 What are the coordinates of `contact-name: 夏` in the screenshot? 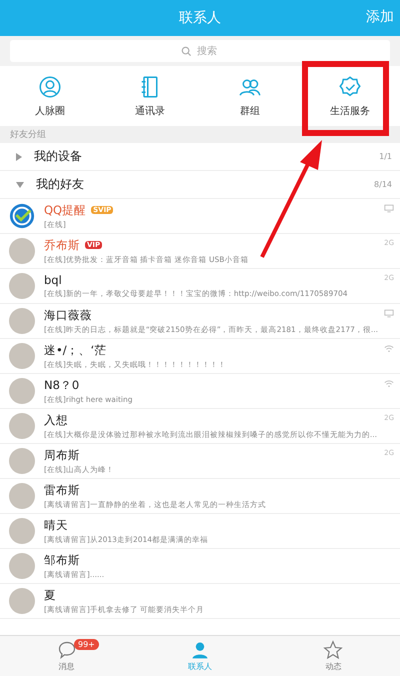 It's located at (50, 595).